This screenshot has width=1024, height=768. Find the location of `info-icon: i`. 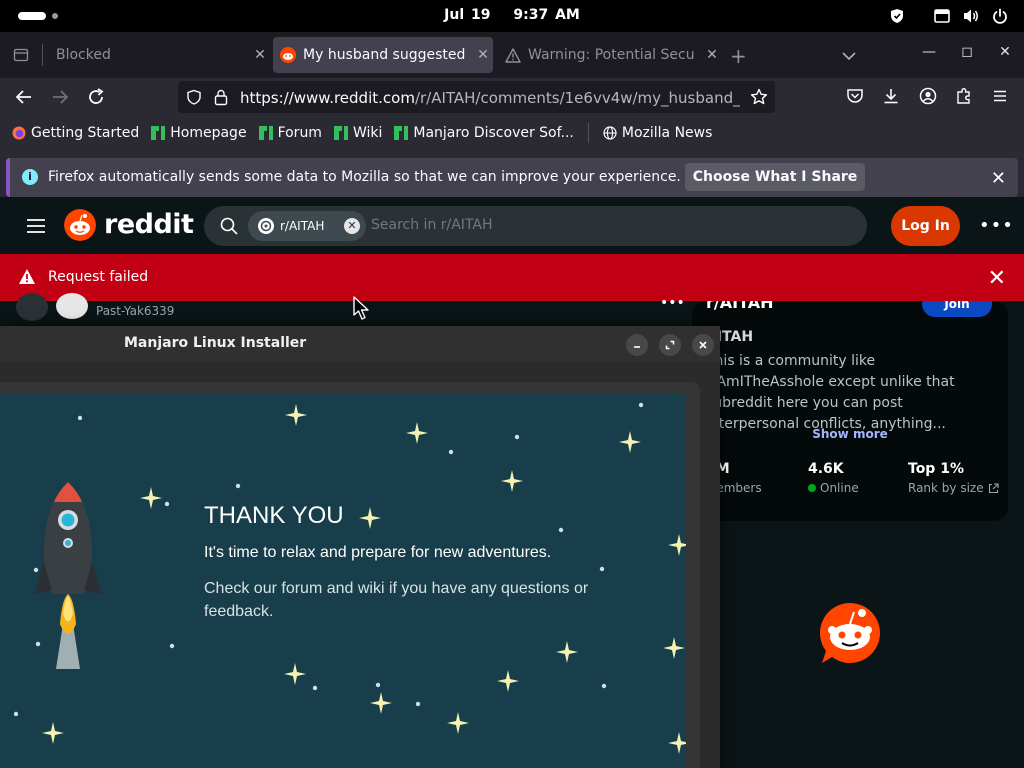

info-icon: i is located at coordinates (30, 177).